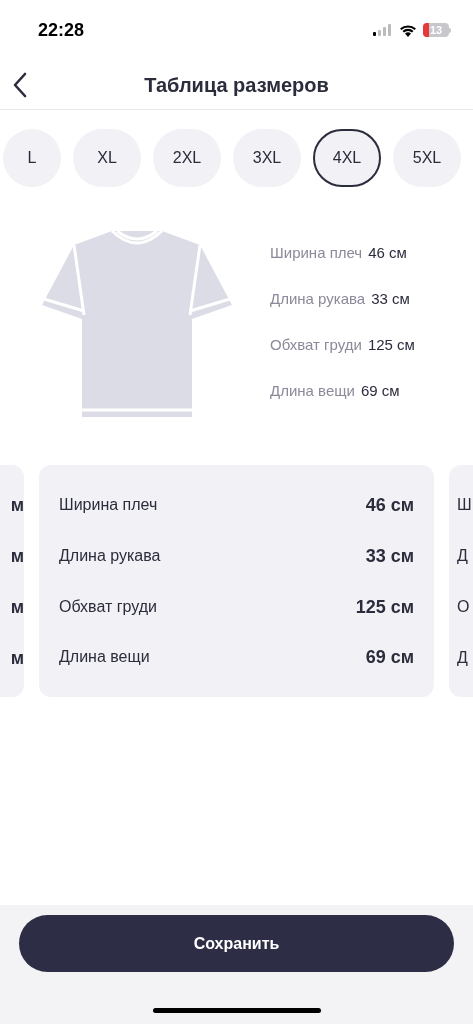 The image size is (473, 1024). Describe the element at coordinates (267, 158) in the screenshot. I see `size-chip: 3XL` at that location.